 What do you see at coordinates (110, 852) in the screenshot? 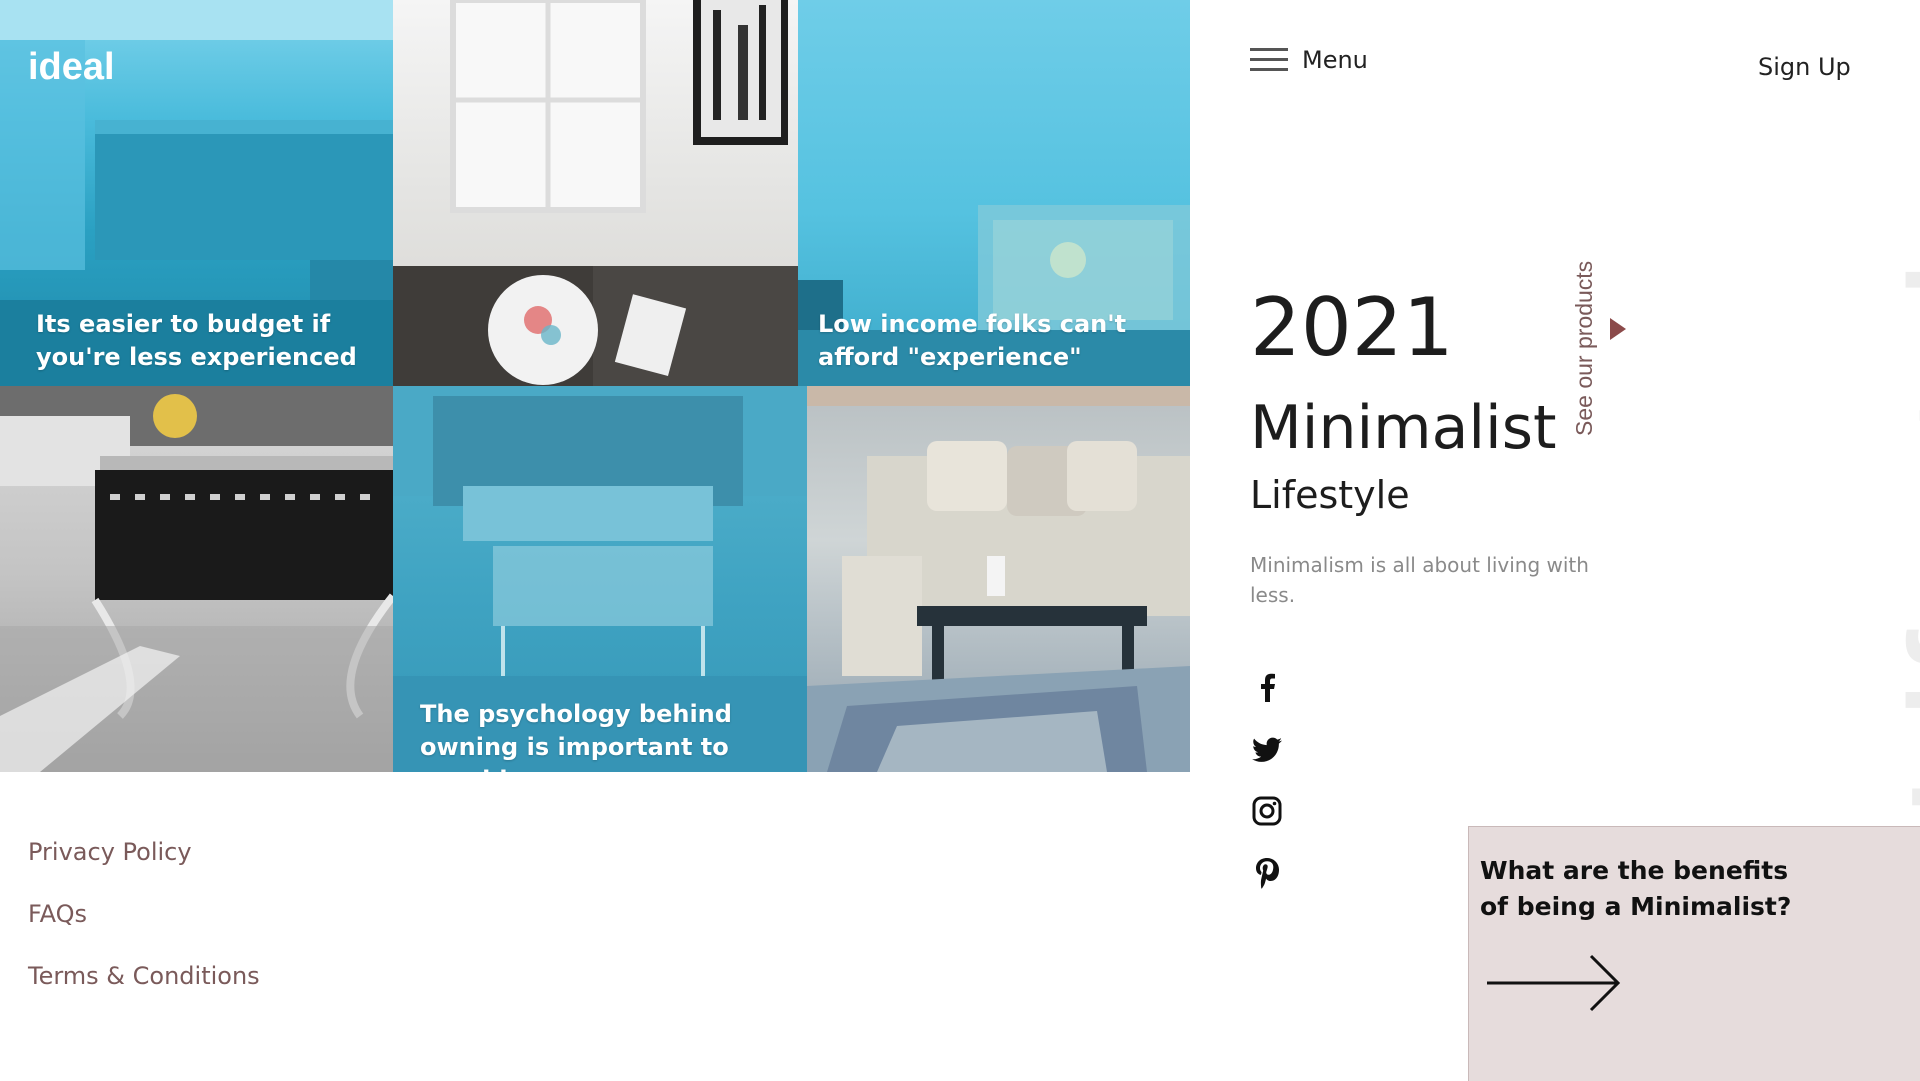
I see `privacy-policy-link: Privacy Policy` at bounding box center [110, 852].